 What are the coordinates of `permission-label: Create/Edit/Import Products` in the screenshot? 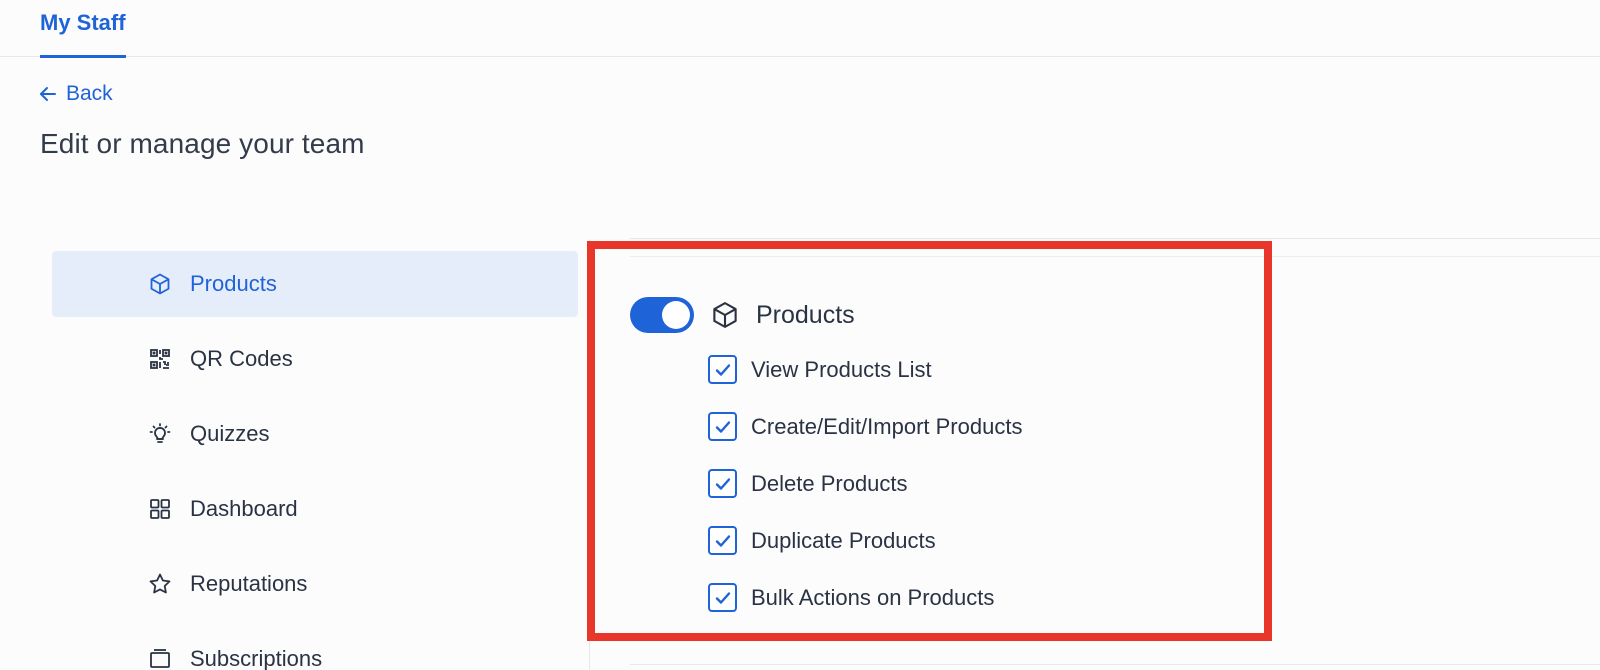 It's located at (887, 426).